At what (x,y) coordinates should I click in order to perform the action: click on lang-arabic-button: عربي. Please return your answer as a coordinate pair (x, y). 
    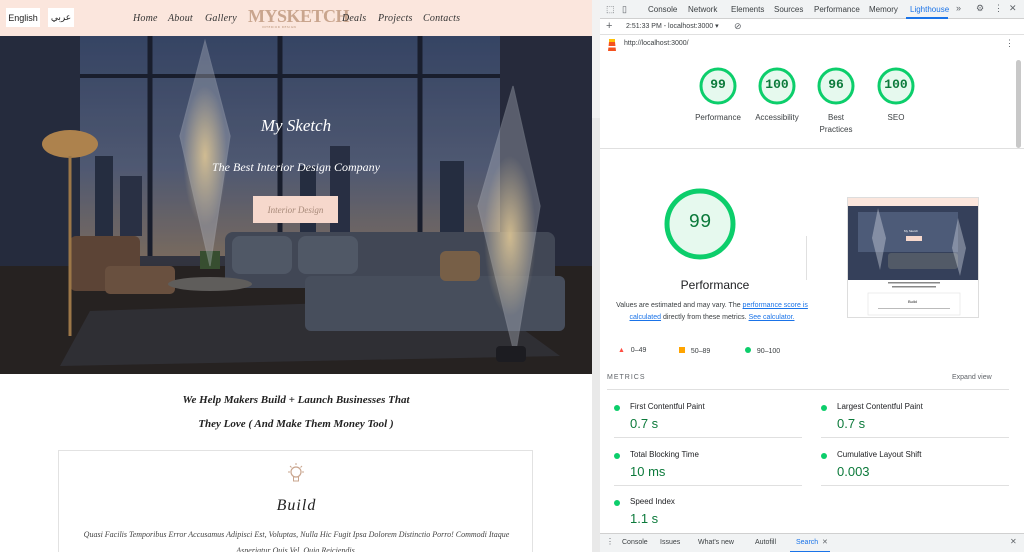
    Looking at the image, I should click on (61, 17).